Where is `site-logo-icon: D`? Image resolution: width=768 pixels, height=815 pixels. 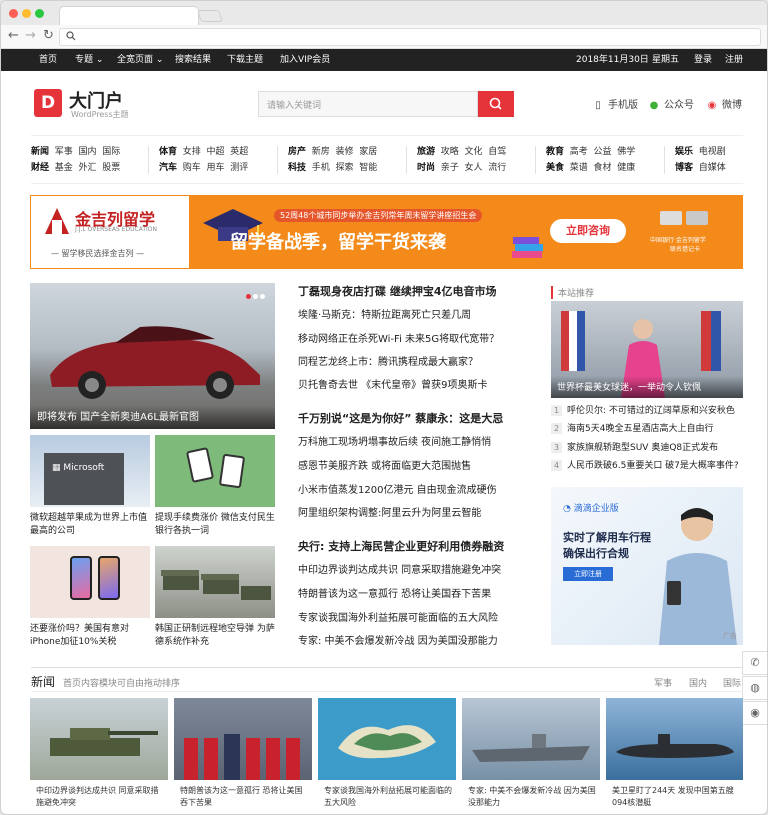
site-logo-icon: D is located at coordinates (48, 103).